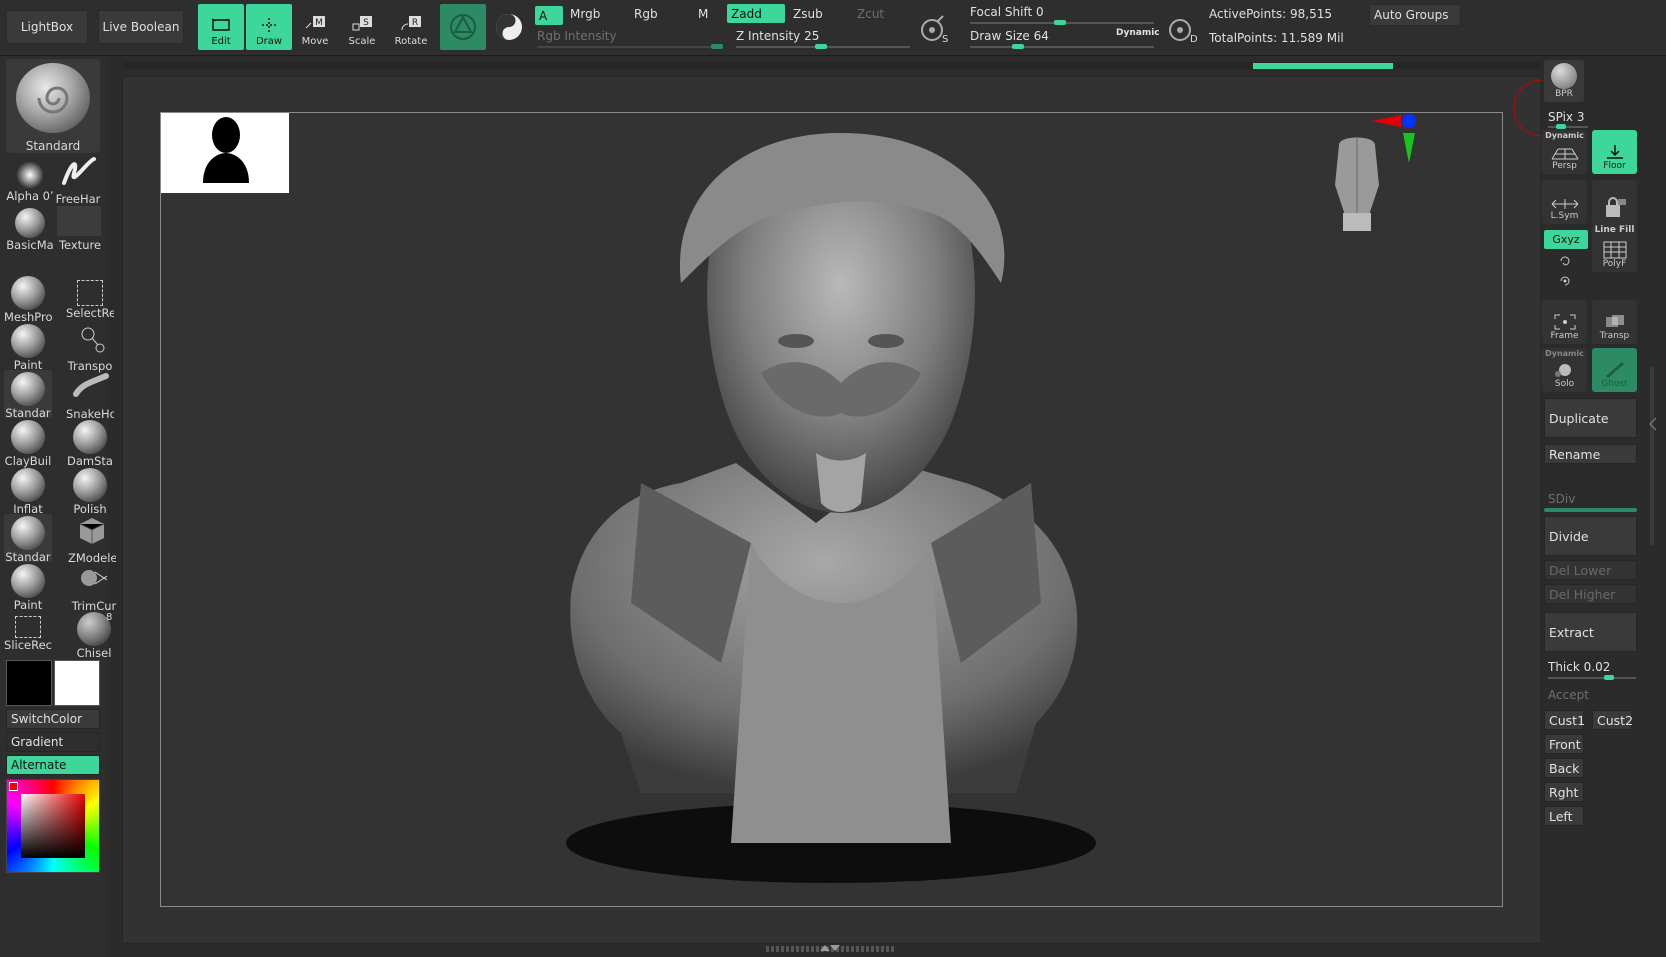 The width and height of the screenshot is (1666, 957). I want to click on zsub-button: Zsub, so click(808, 14).